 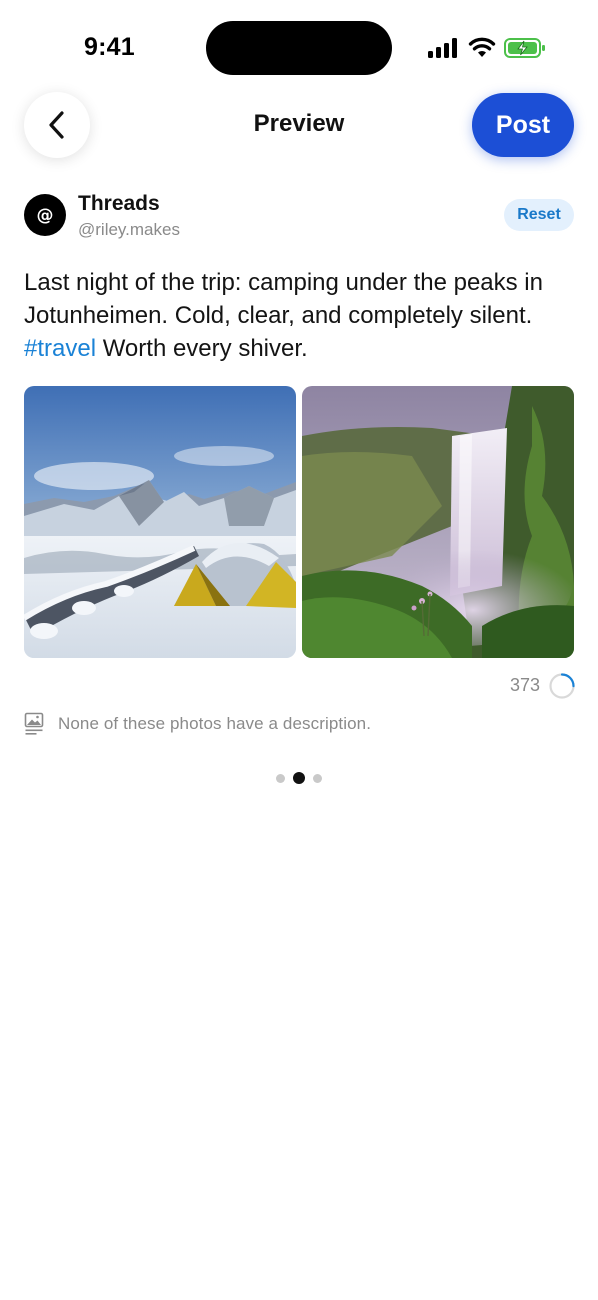 What do you see at coordinates (60, 348) in the screenshot?
I see `hashtag-link: #travel` at bounding box center [60, 348].